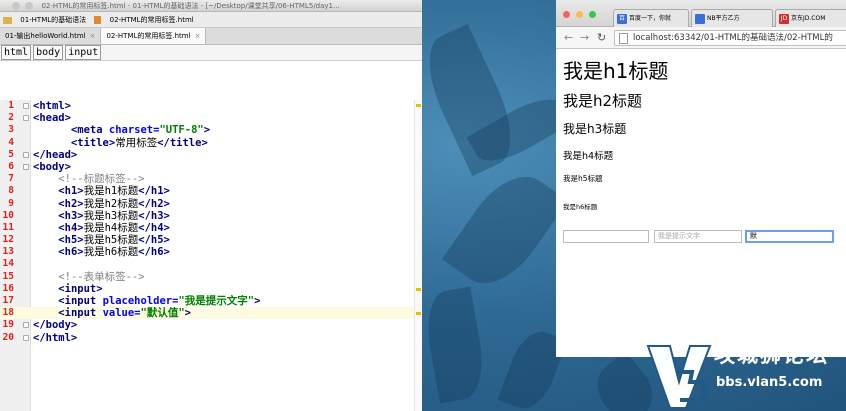 The image size is (846, 411). Describe the element at coordinates (583, 178) in the screenshot. I see `page-h5: 我是h5标题` at that location.